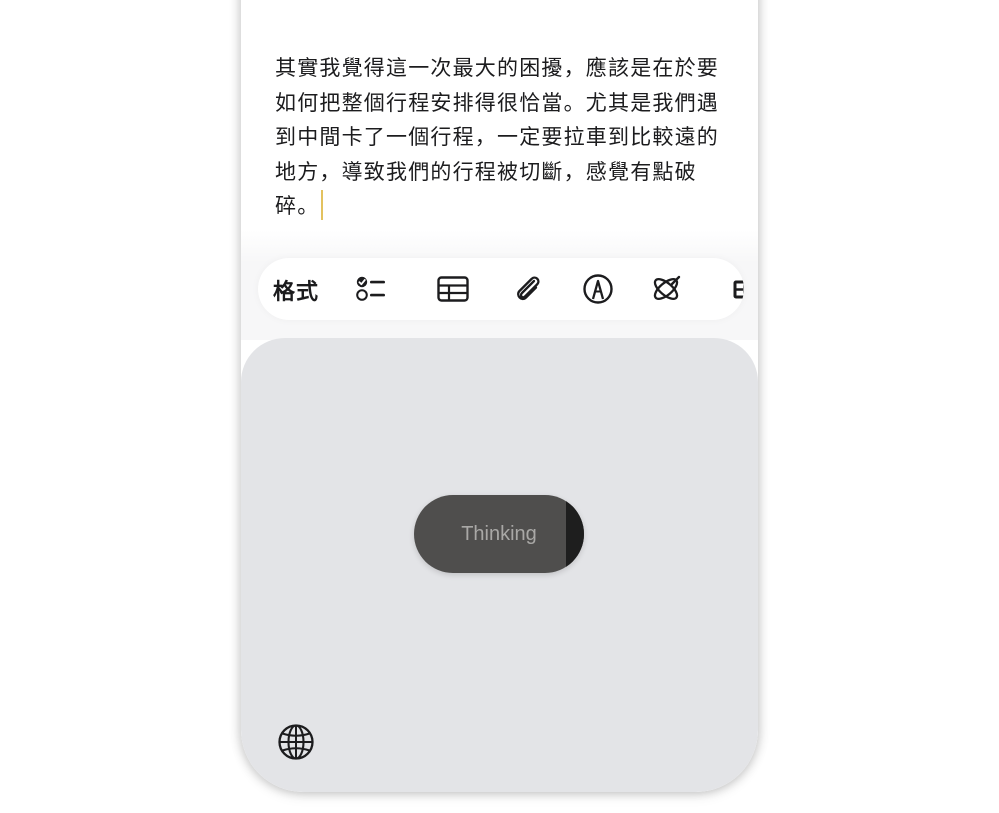 Image resolution: width=999 pixels, height=813 pixels. Describe the element at coordinates (528, 289) in the screenshot. I see `paperclip-icon` at that location.